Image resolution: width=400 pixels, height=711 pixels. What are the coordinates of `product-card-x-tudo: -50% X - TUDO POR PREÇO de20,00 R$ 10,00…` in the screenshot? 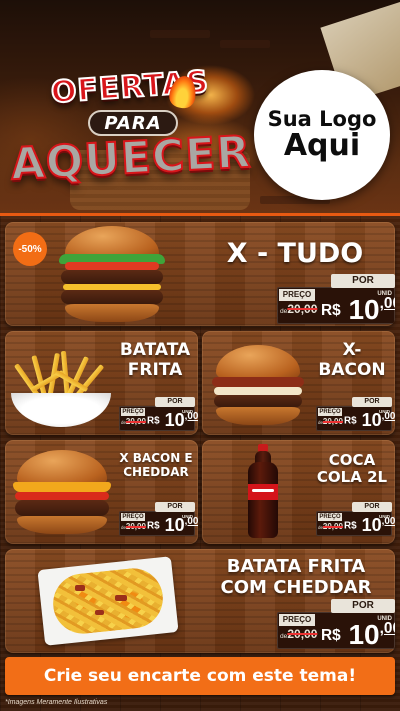 It's located at (200, 274).